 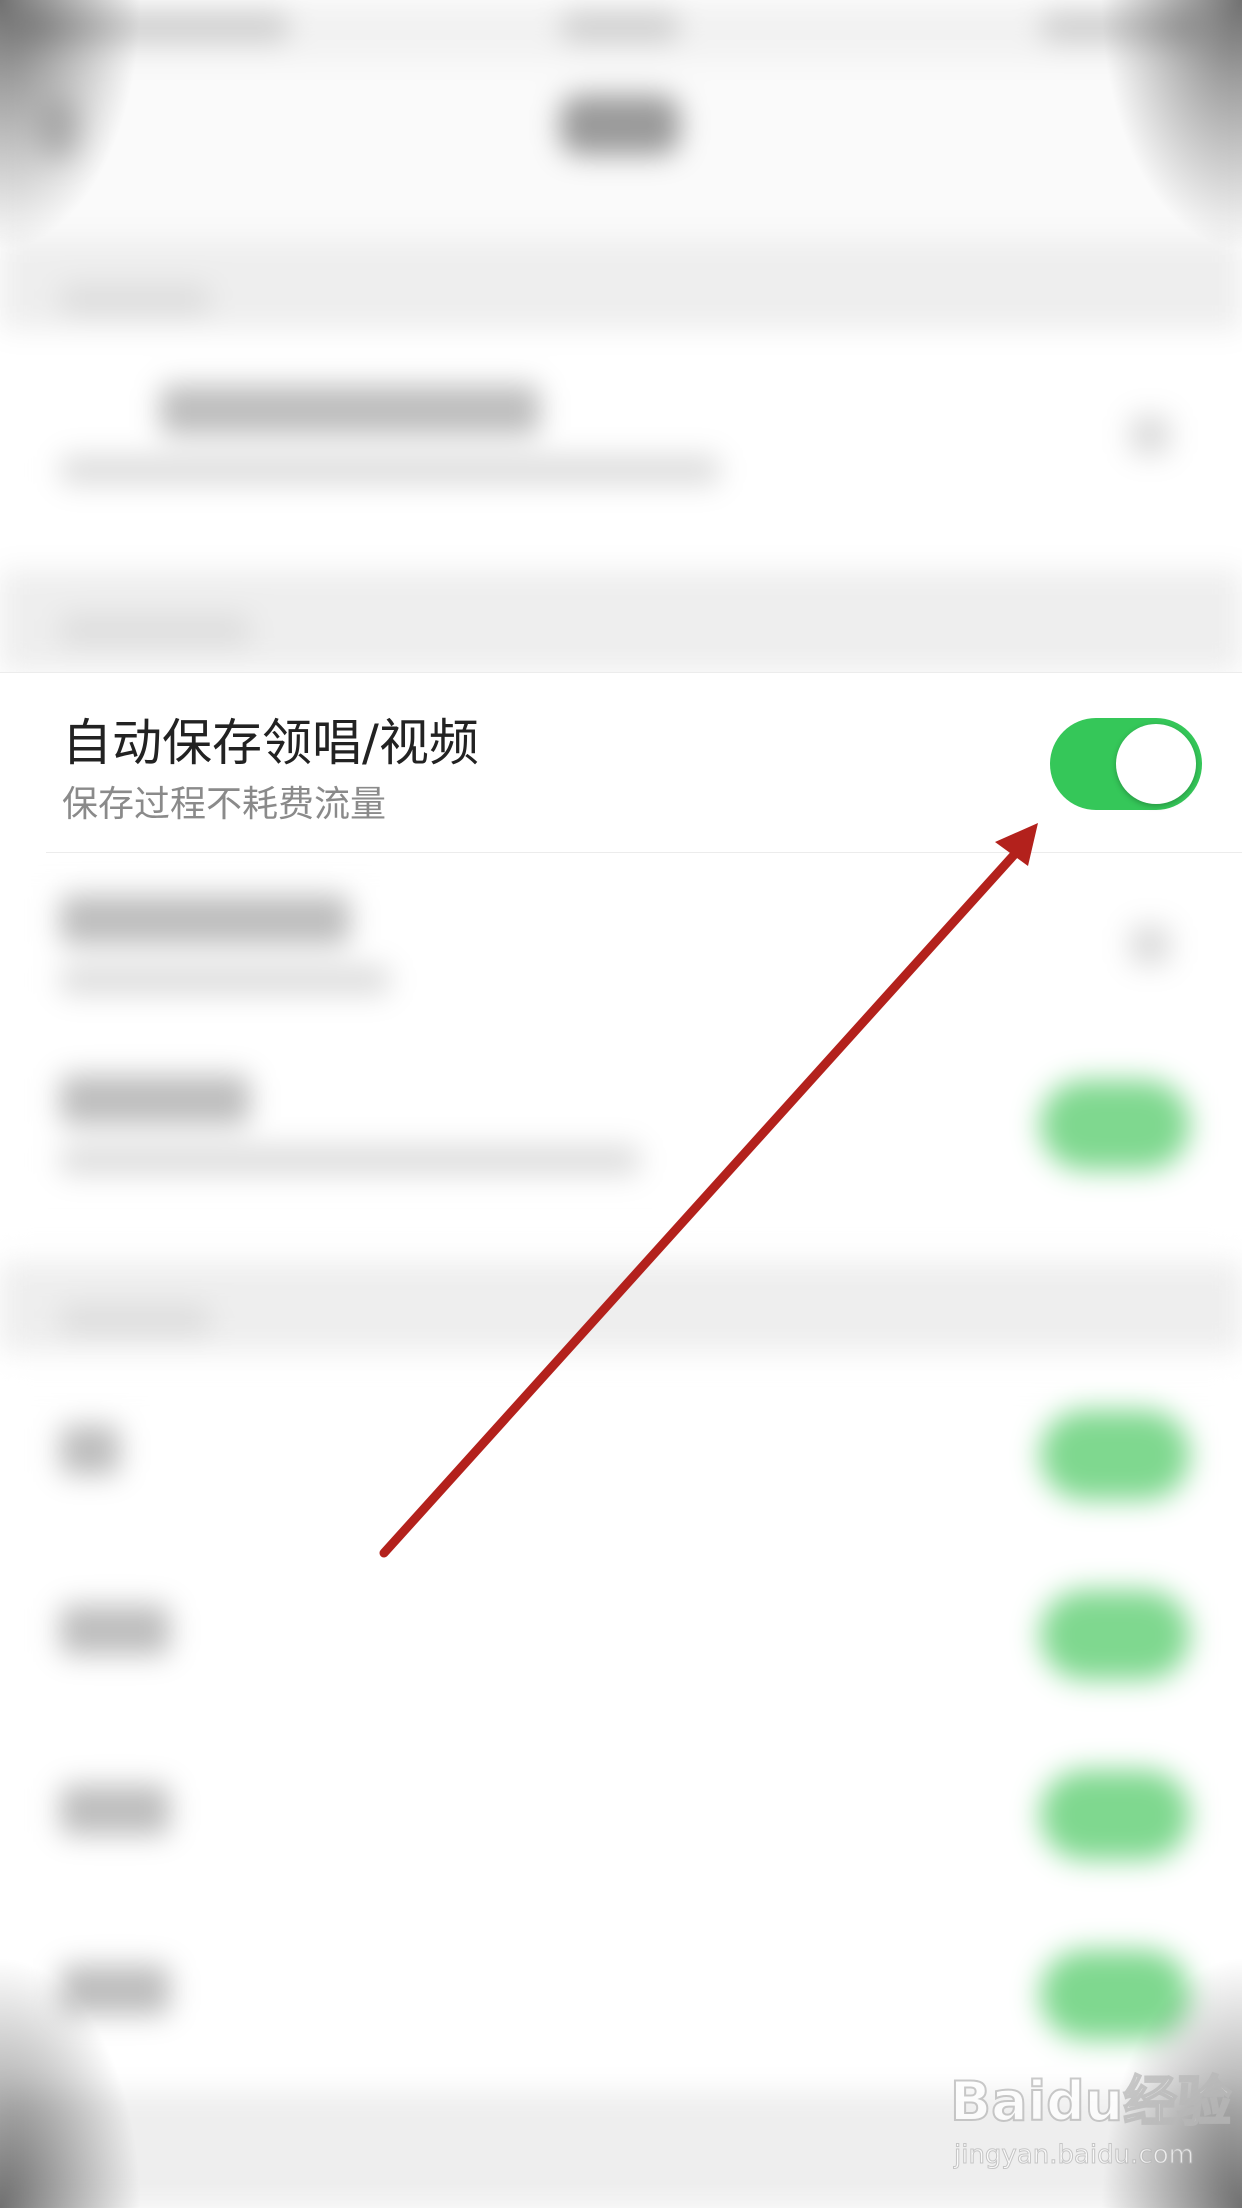 What do you see at coordinates (620, 27) in the screenshot?
I see `status-bar-center` at bounding box center [620, 27].